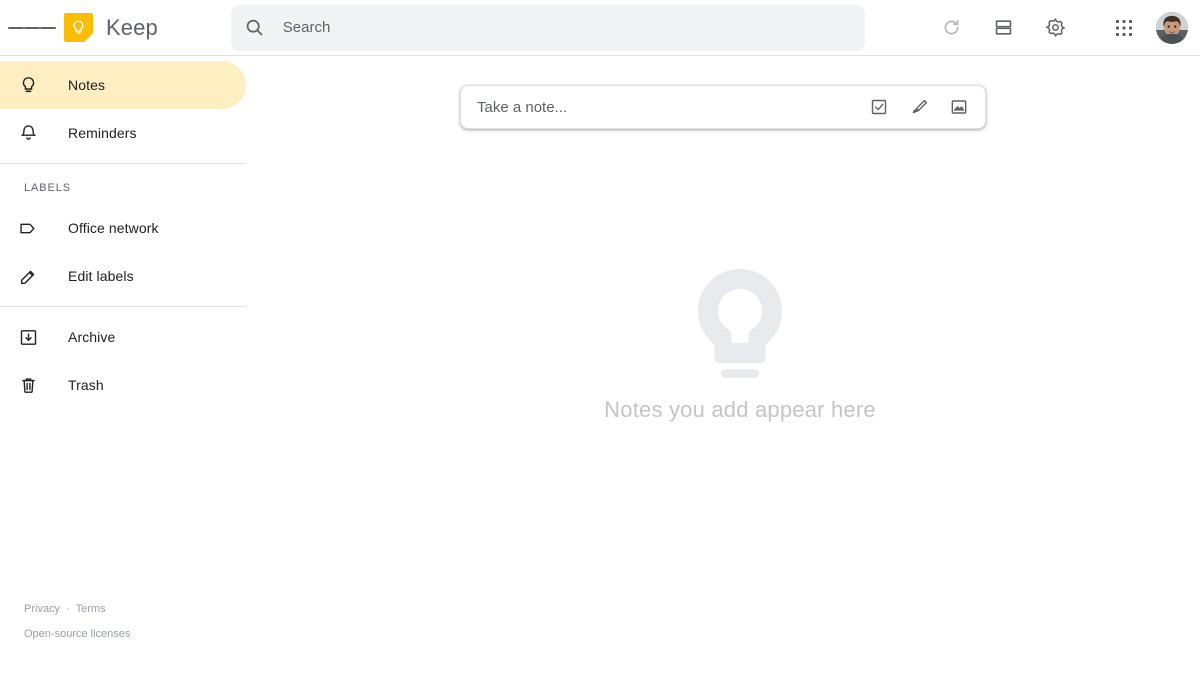  I want to click on empty-state-text: Notes you add appear here, so click(740, 409).